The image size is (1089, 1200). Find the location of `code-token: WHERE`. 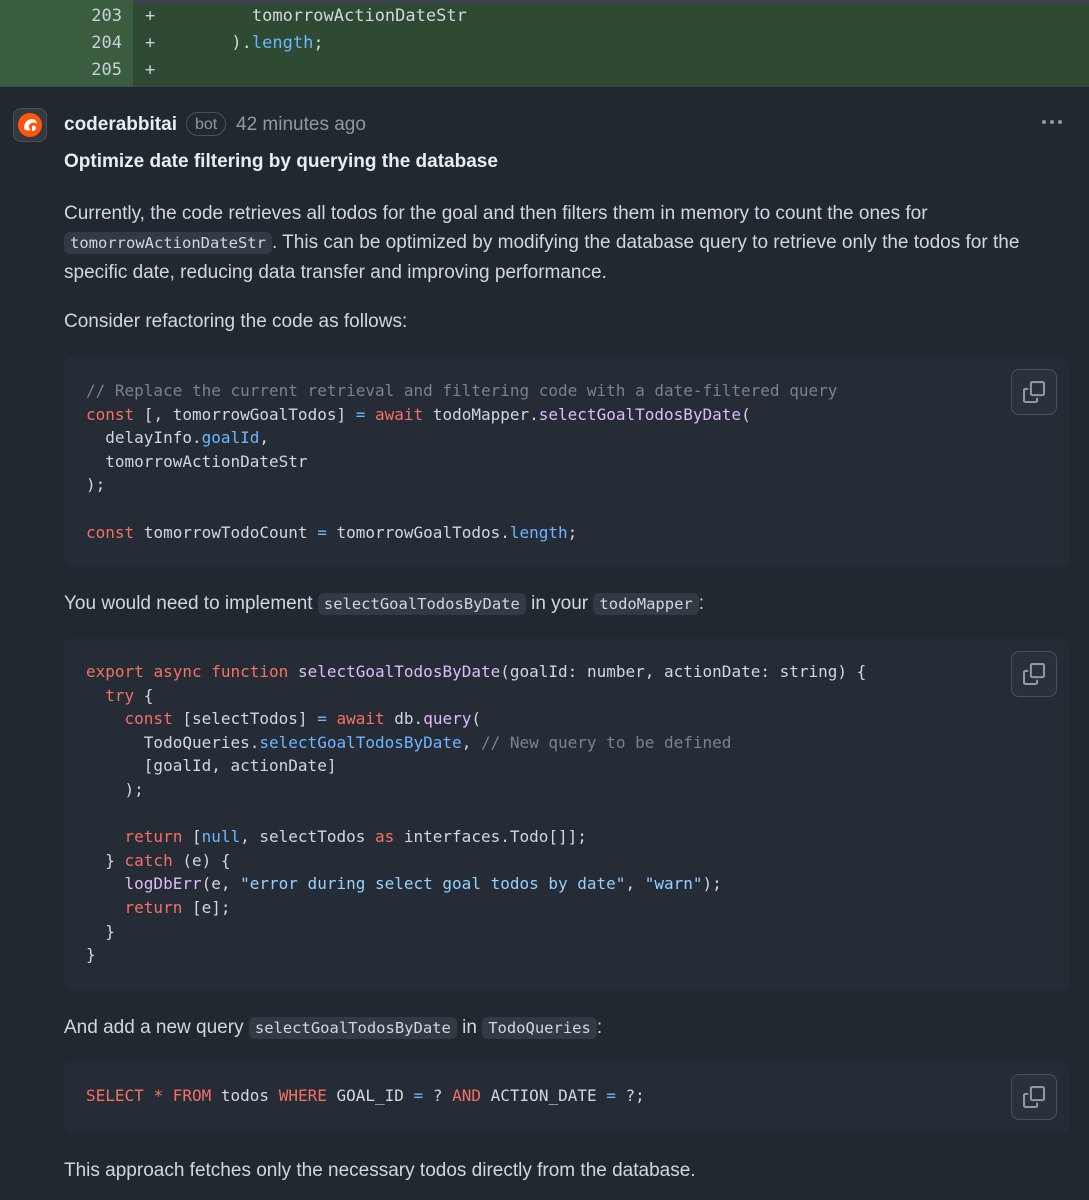

code-token: WHERE is located at coordinates (302, 1095).